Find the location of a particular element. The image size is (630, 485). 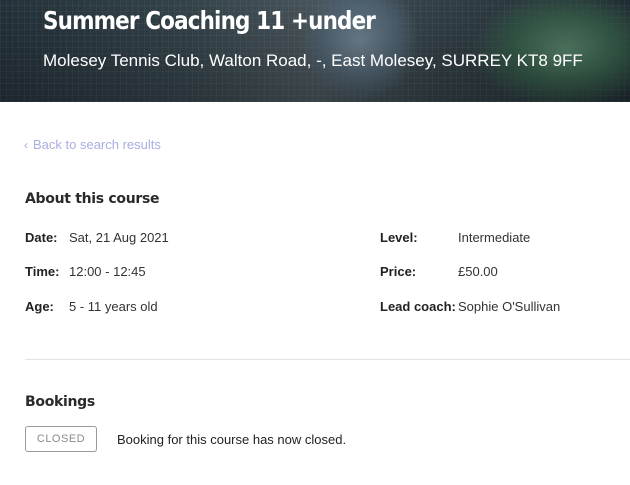

chevron-left-icon: ‹ is located at coordinates (26, 144).